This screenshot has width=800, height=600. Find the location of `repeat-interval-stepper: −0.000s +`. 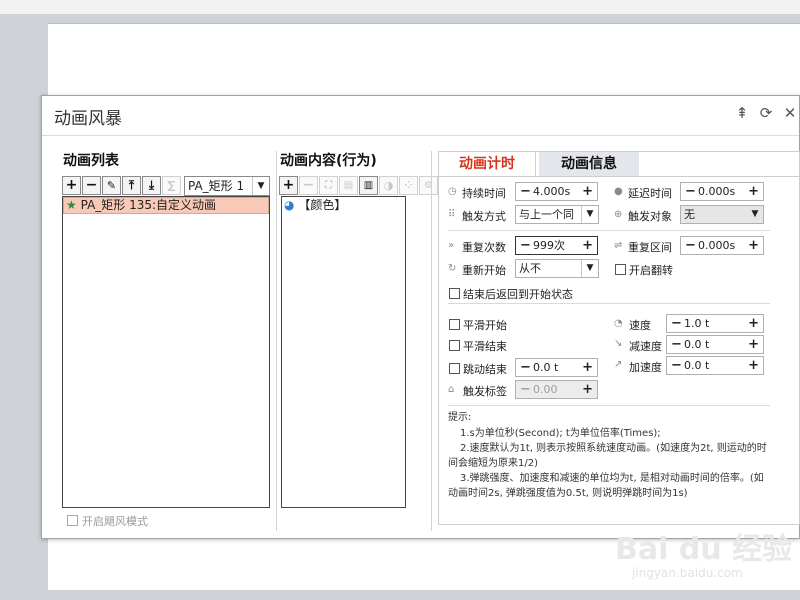

repeat-interval-stepper: −0.000s + is located at coordinates (722, 245).